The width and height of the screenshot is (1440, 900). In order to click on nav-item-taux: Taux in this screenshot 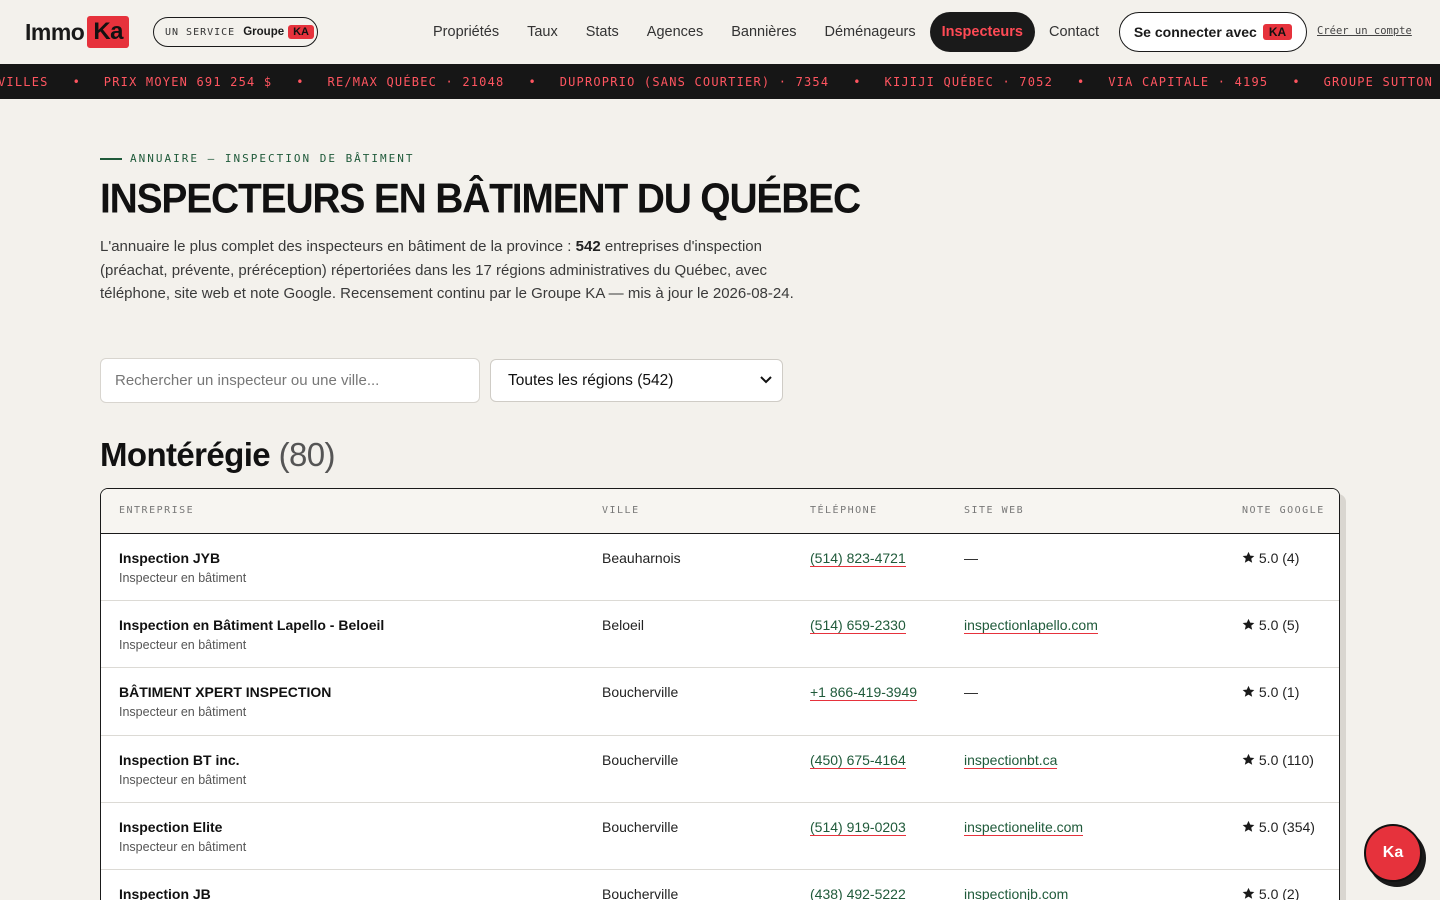, I will do `click(542, 32)`.